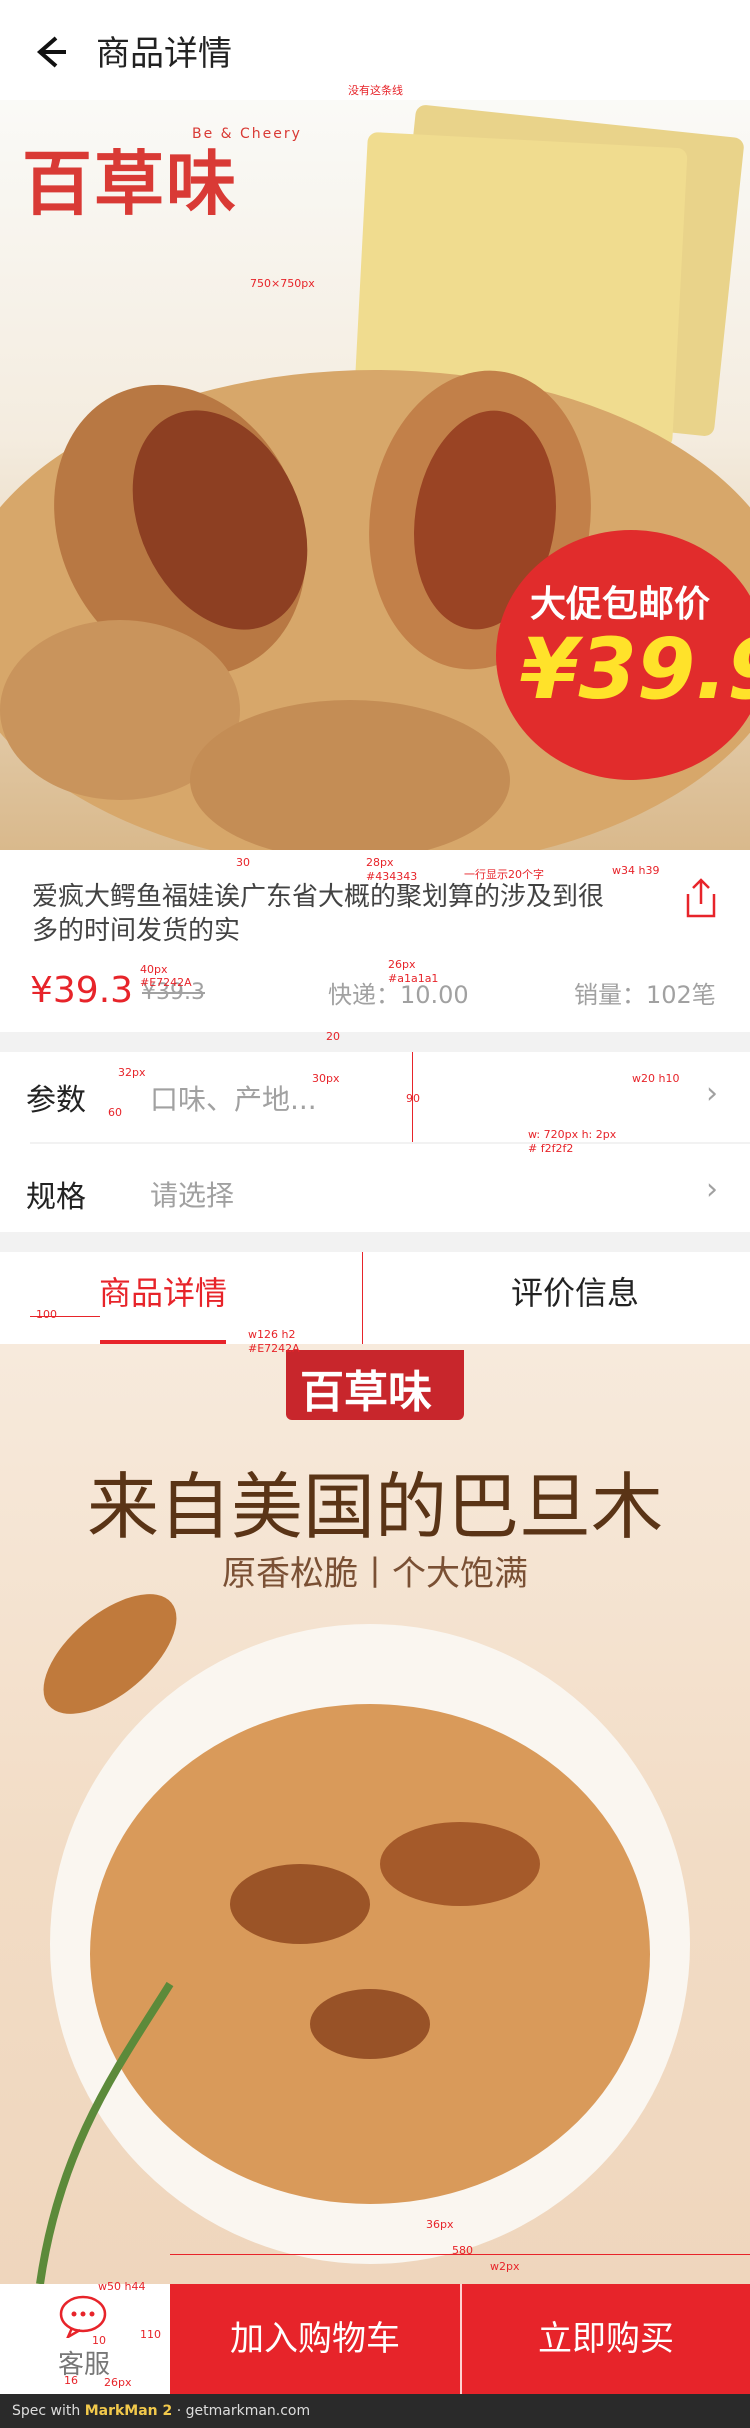 This screenshot has height=2428, width=750. I want to click on annotation: 100, so click(46, 1314).